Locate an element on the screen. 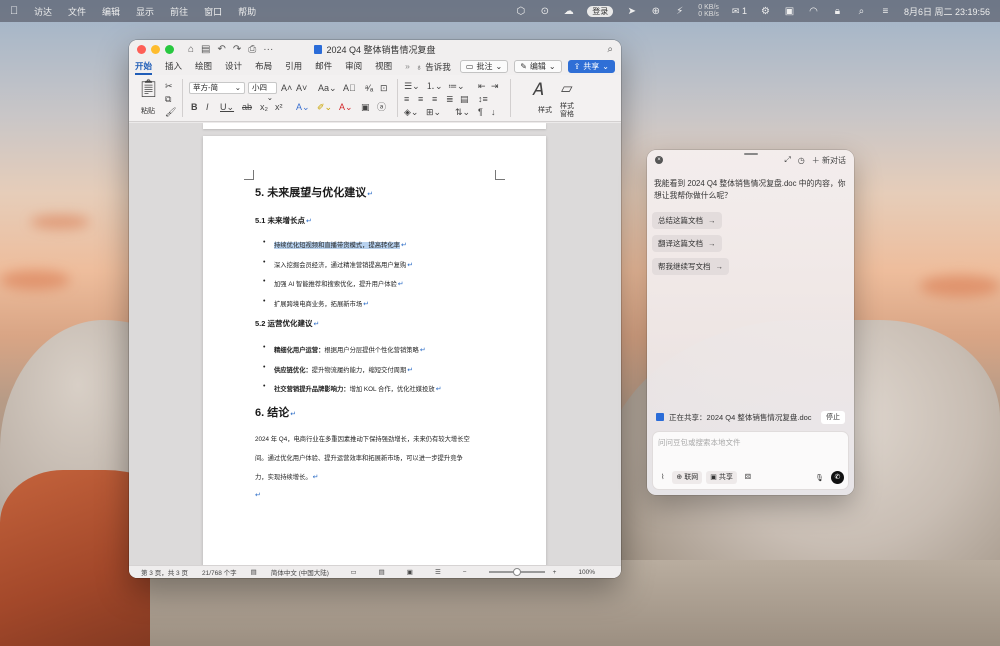 The image size is (1000, 646). decrease-indent-icon: ⇤ is located at coordinates (482, 86).